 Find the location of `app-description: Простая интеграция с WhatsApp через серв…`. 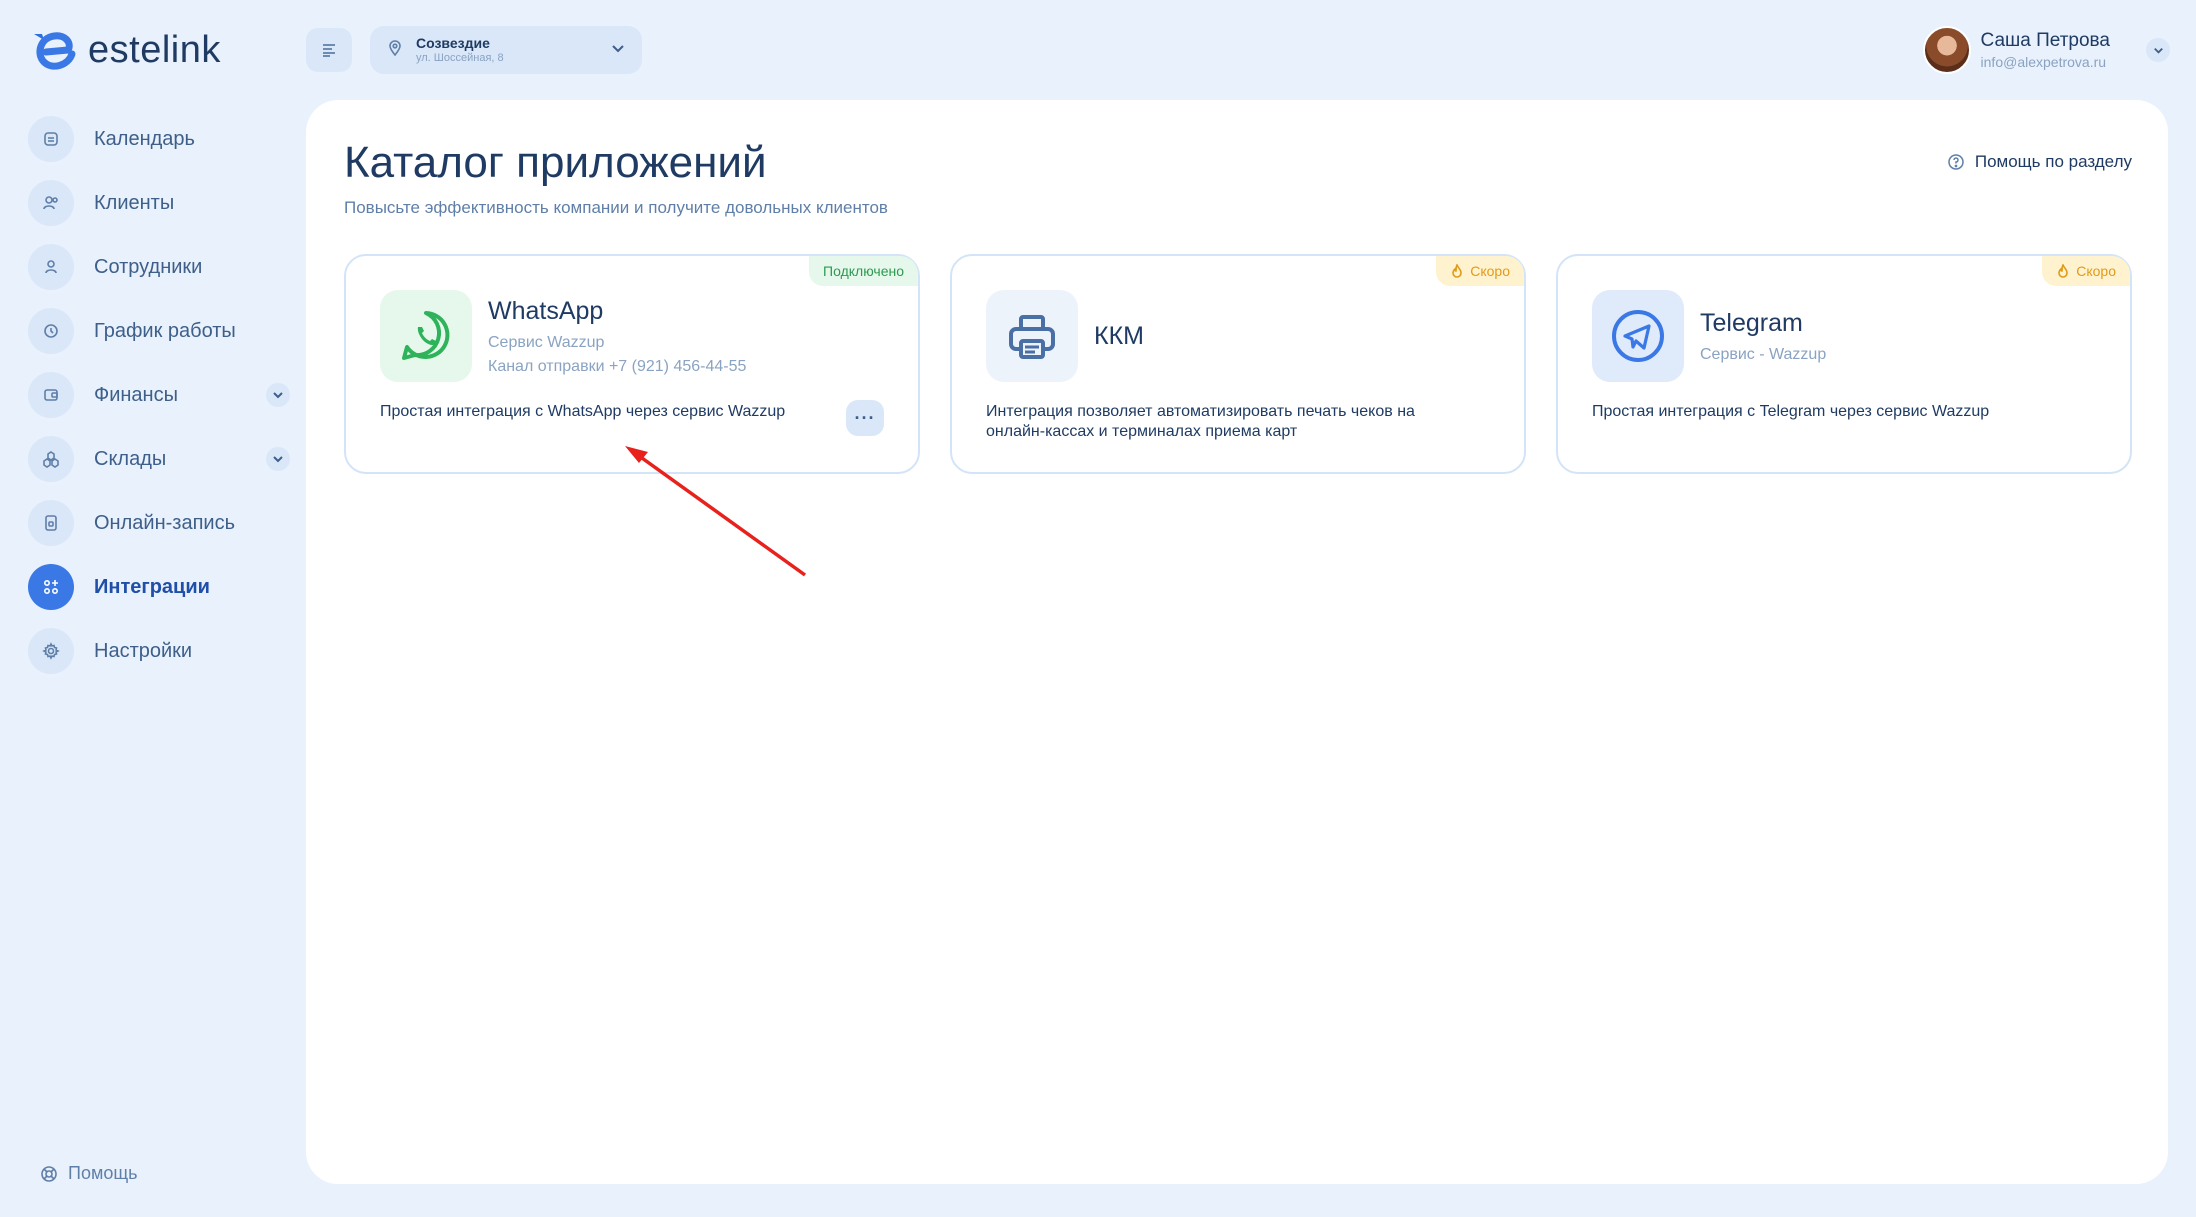

app-description: Простая интеграция с WhatsApp через серв… is located at coordinates (583, 411).